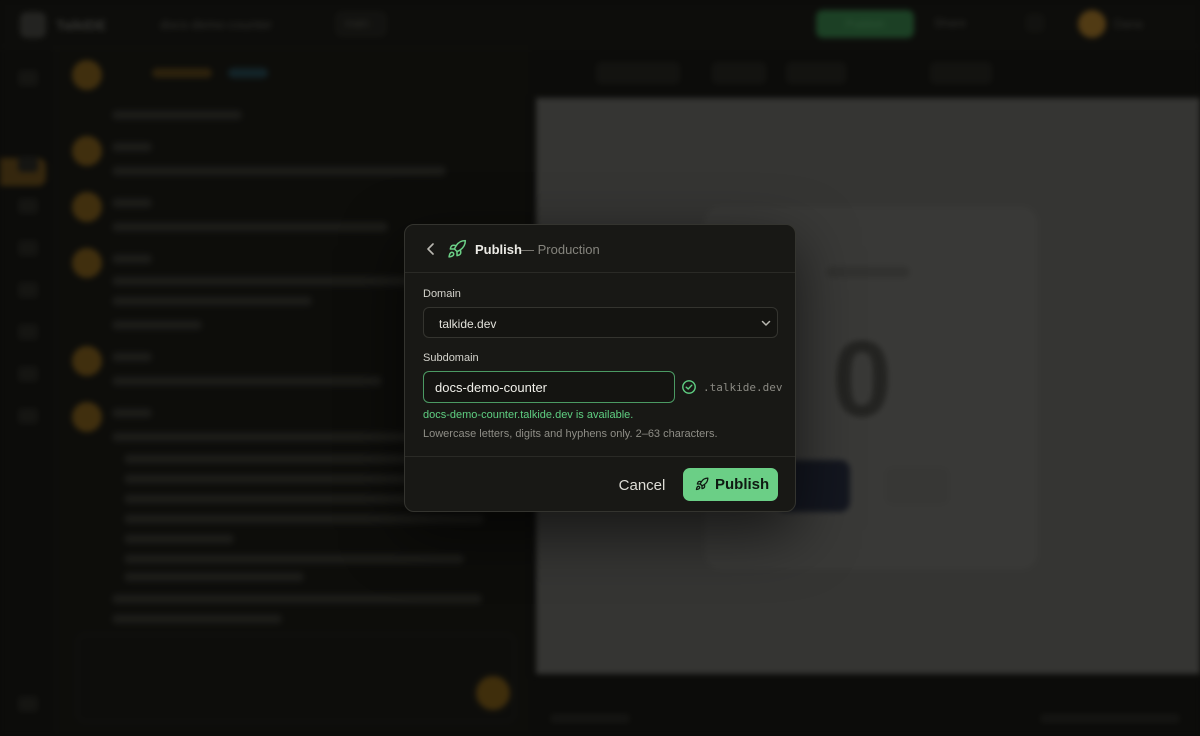 This screenshot has width=1200, height=736. Describe the element at coordinates (431, 249) in the screenshot. I see `chevron-left-icon` at that location.